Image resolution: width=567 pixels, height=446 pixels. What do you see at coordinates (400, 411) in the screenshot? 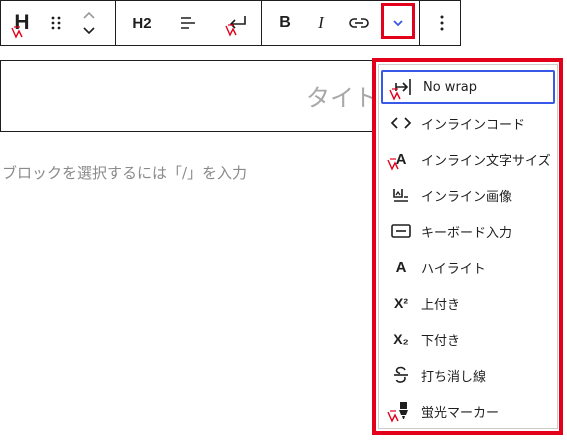
I see `marker-icon` at bounding box center [400, 411].